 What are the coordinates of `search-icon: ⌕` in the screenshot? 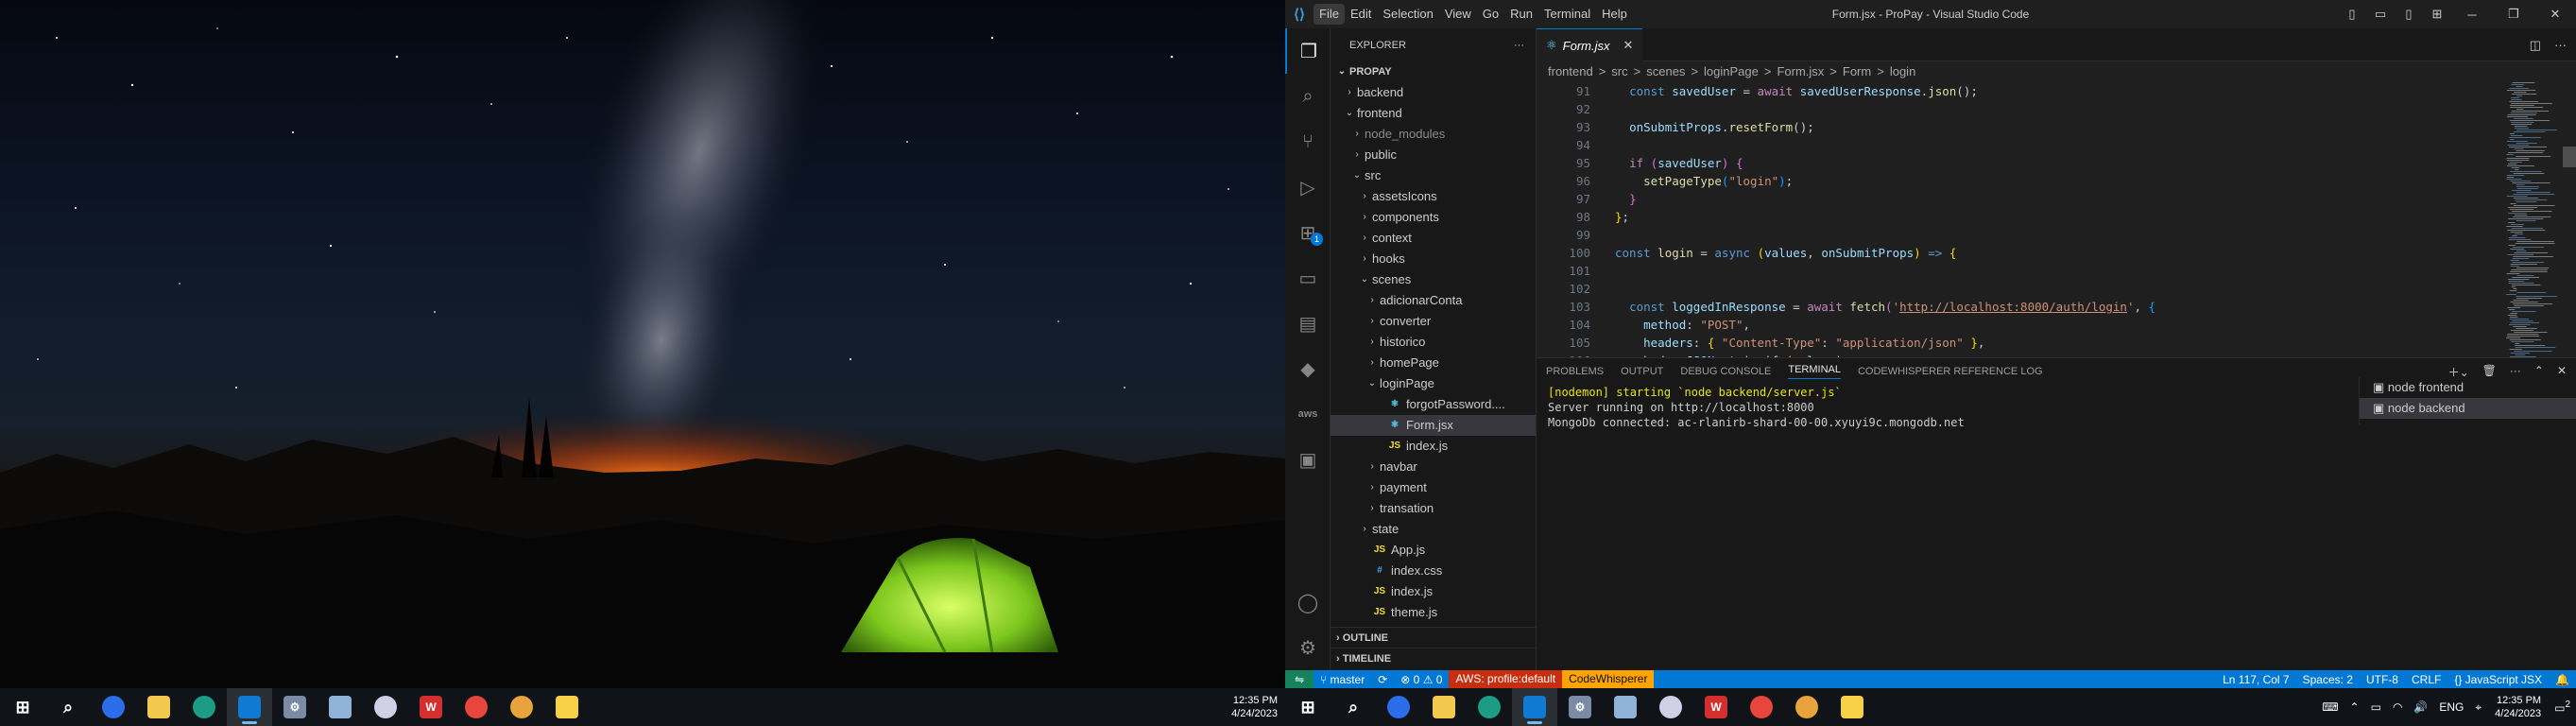 It's located at (1308, 96).